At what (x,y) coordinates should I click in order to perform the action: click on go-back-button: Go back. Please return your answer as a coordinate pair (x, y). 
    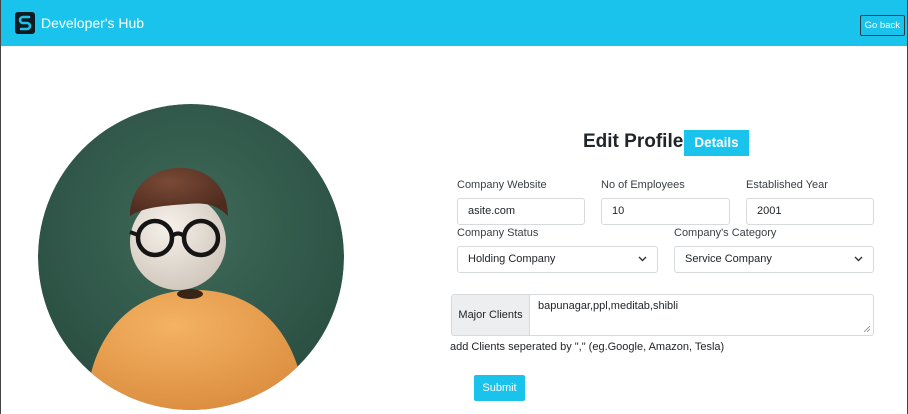
    Looking at the image, I should click on (882, 25).